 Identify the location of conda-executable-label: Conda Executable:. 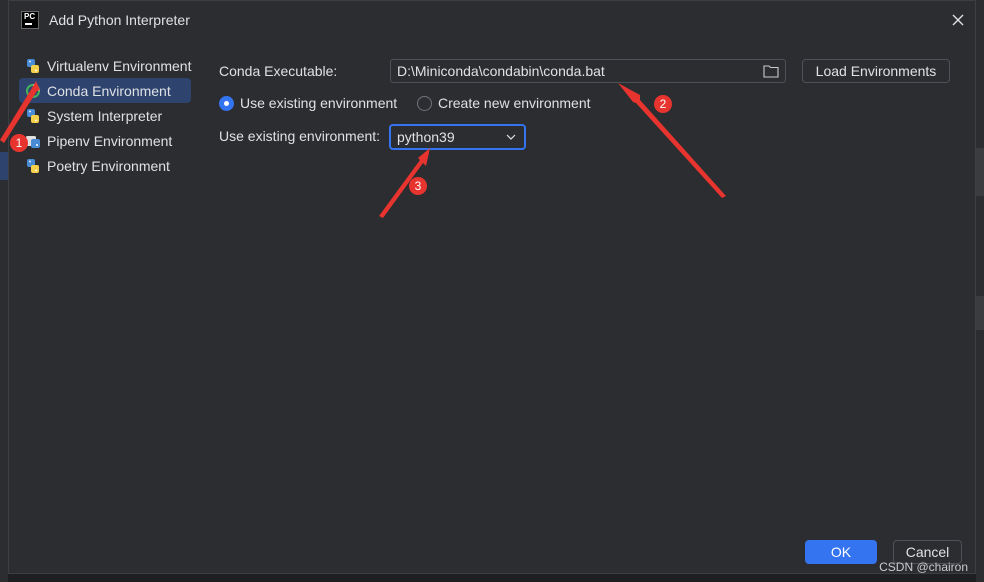
(278, 71).